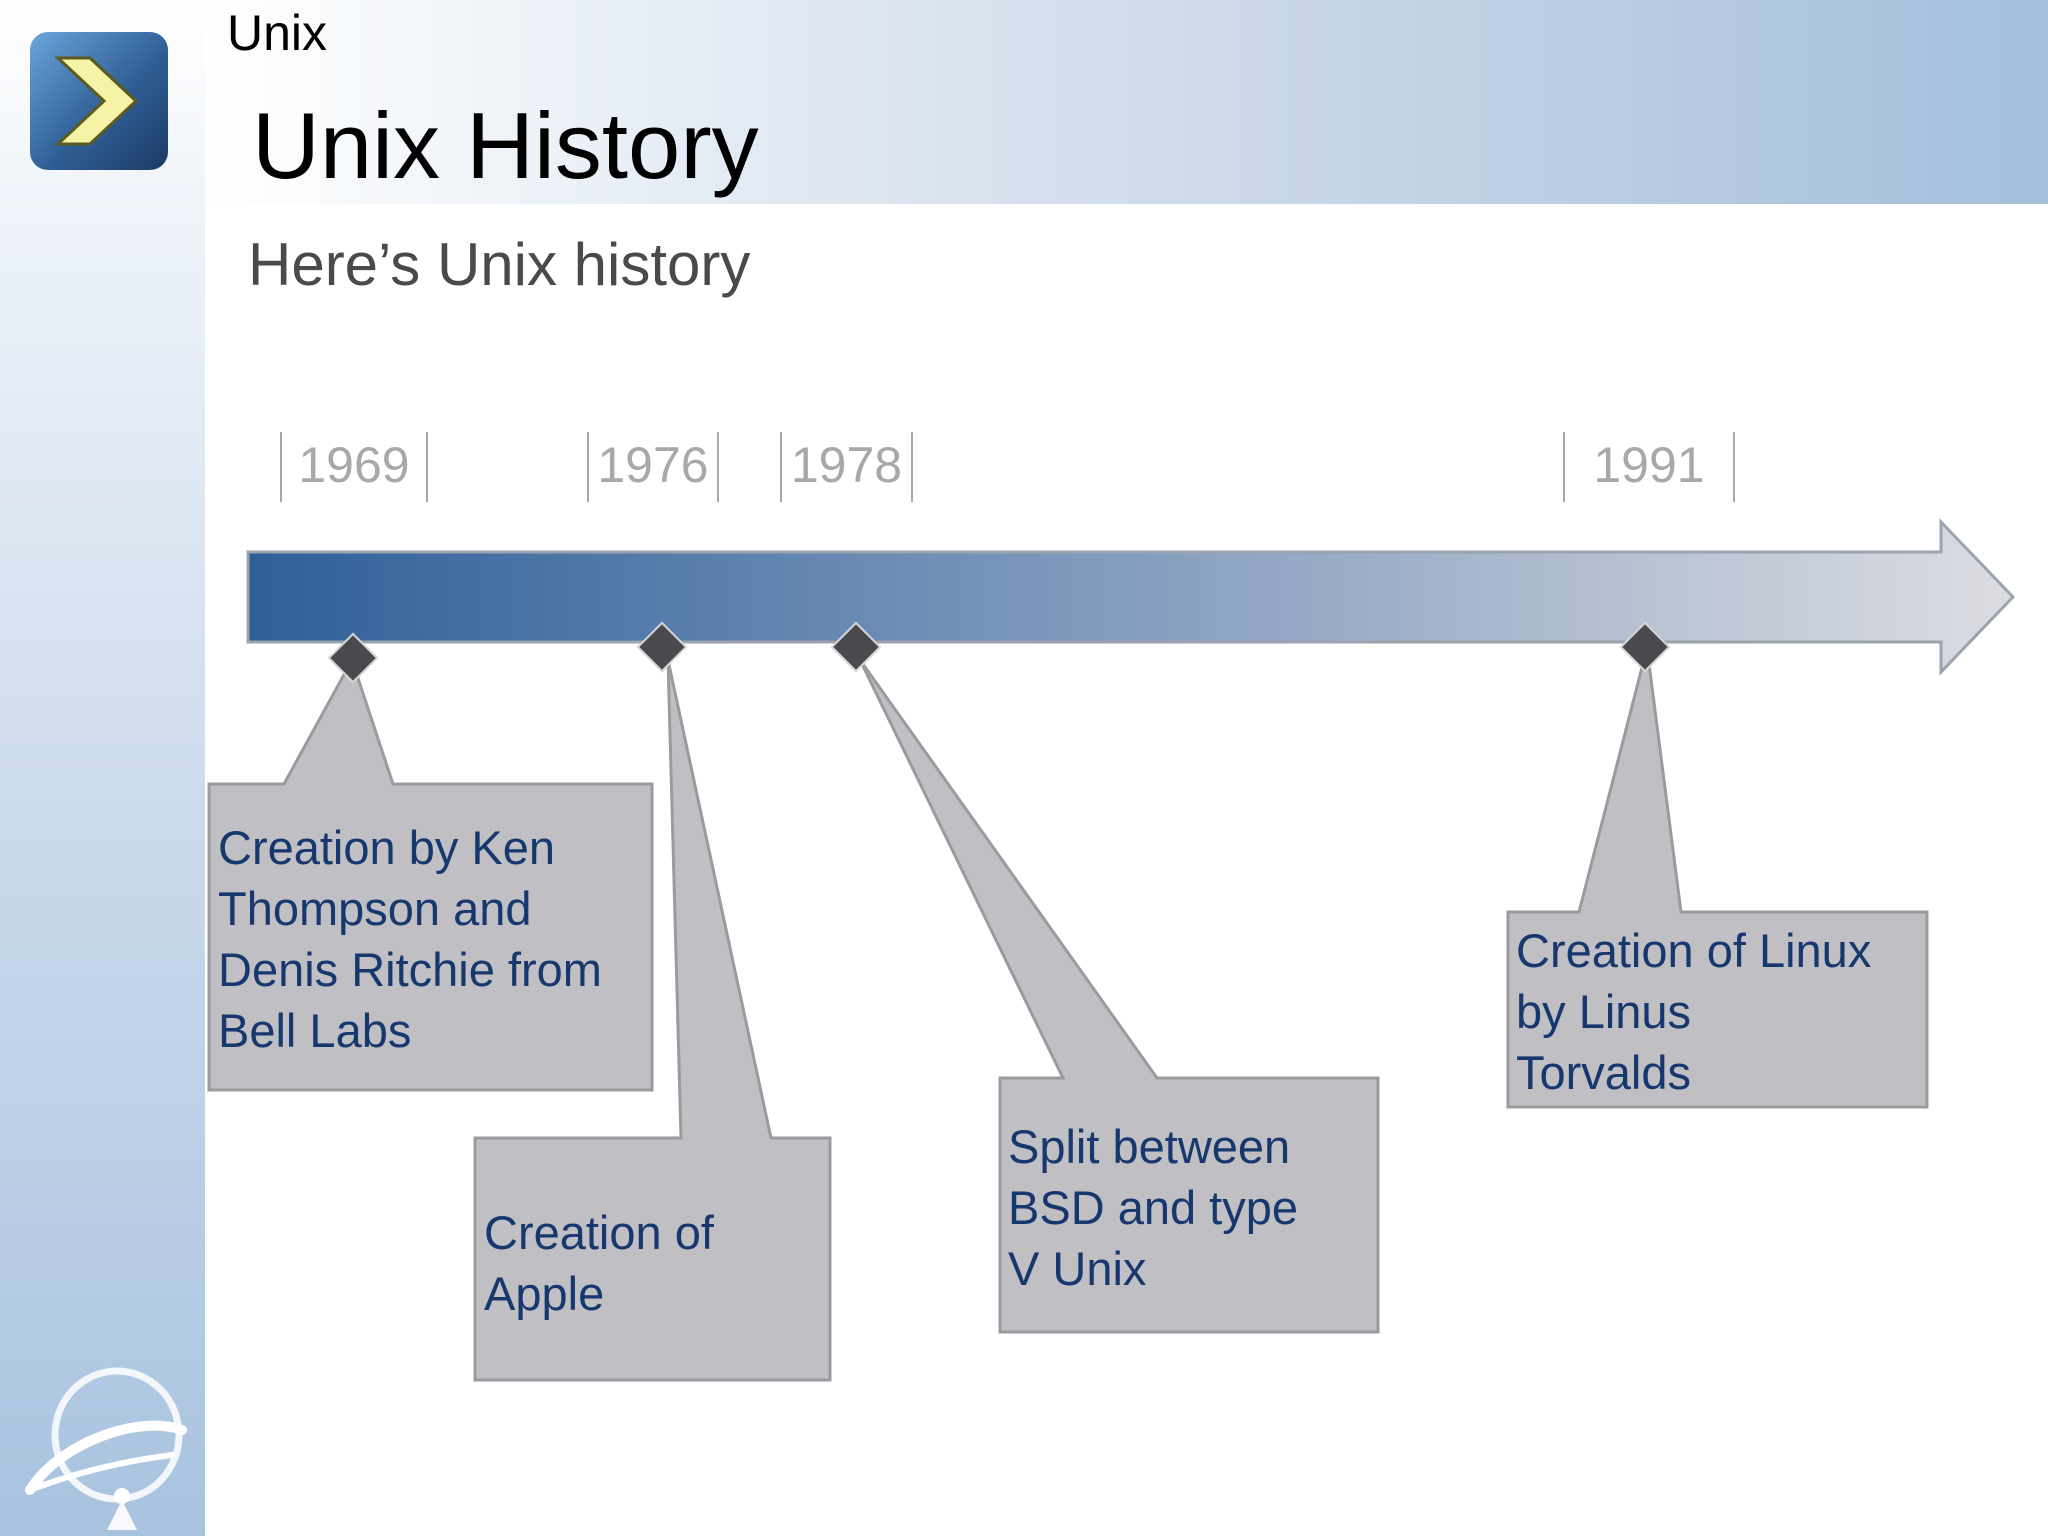  What do you see at coordinates (354, 467) in the screenshot?
I see `year-label-1969: 1969` at bounding box center [354, 467].